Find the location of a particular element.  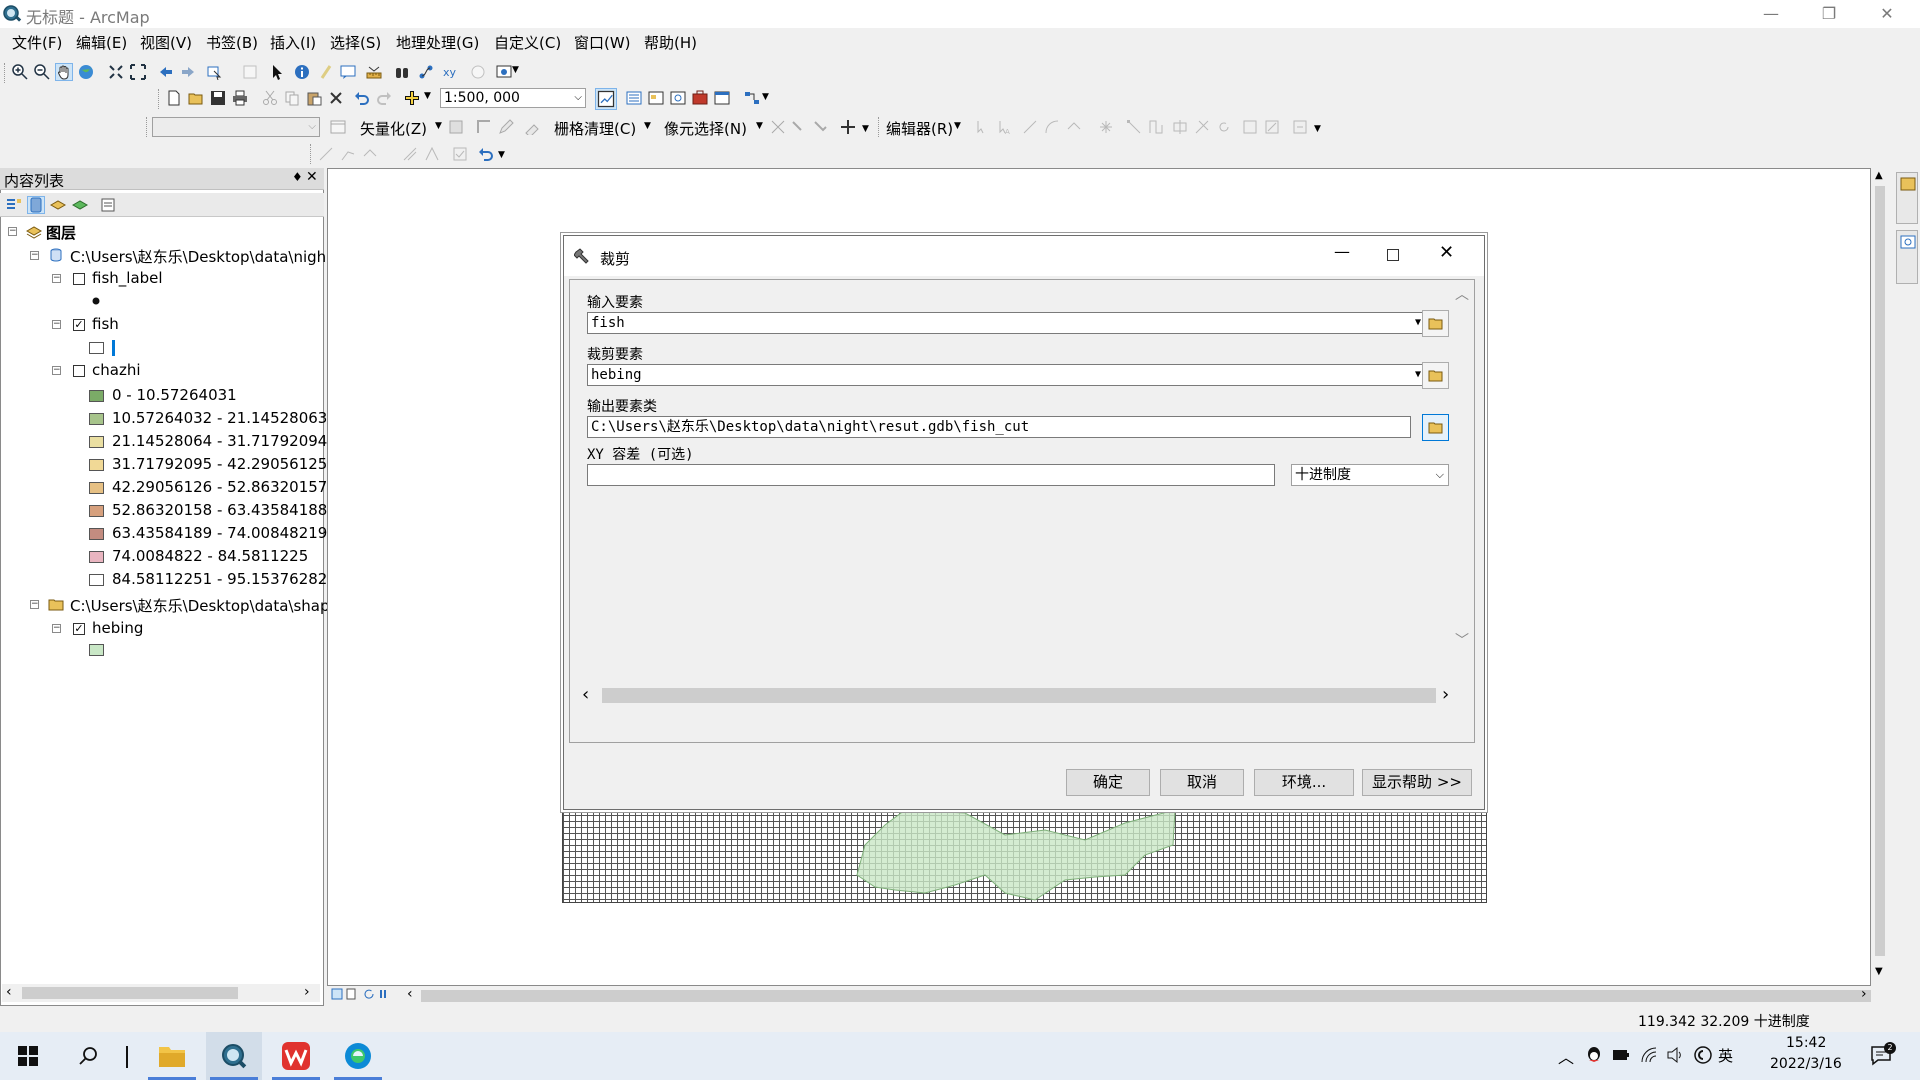

class-label: 63.43584189 - 74.00848219 is located at coordinates (219, 533).